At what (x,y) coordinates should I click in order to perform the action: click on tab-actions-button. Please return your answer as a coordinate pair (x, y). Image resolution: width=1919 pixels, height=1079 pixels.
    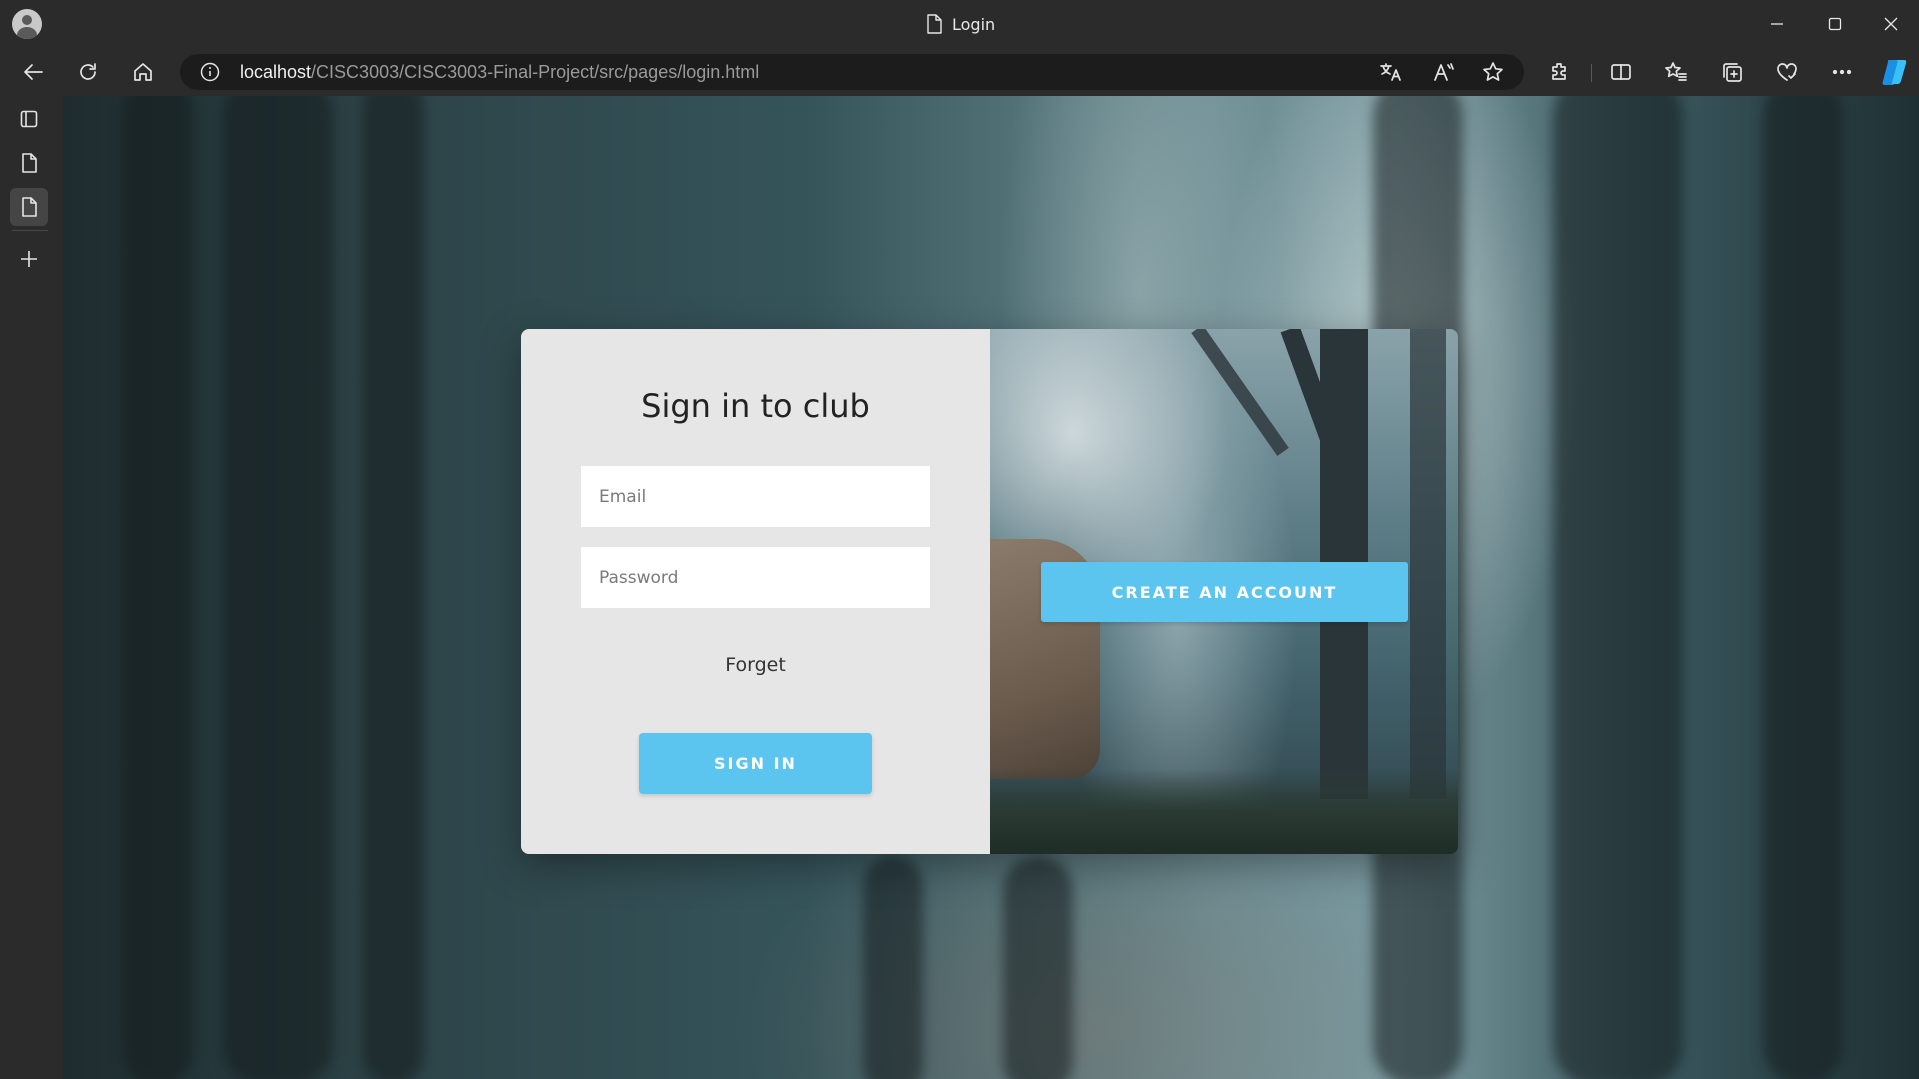
    Looking at the image, I should click on (29, 119).